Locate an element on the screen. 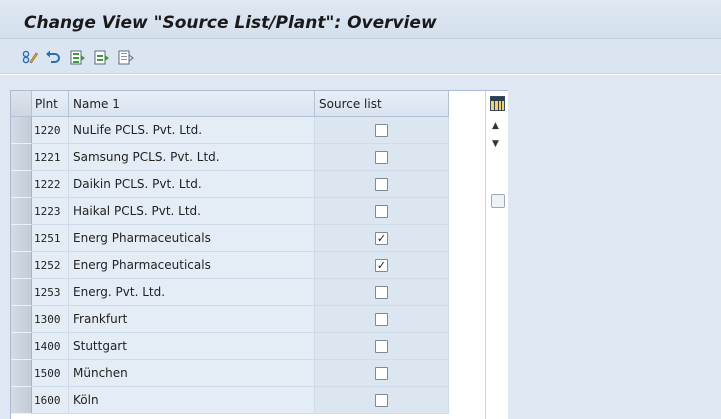 The image size is (721, 419). application-toolbar is located at coordinates (360, 56).